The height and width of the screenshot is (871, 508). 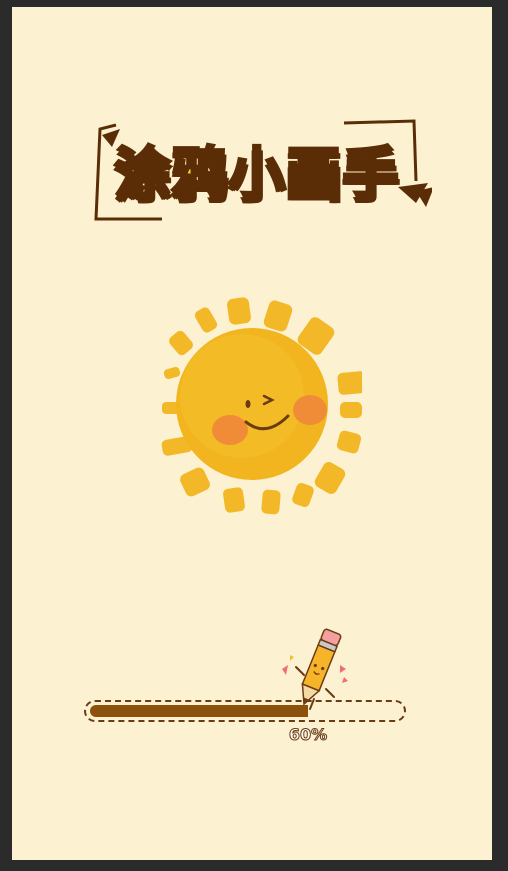 I want to click on progress-fill, so click(x=199, y=711).